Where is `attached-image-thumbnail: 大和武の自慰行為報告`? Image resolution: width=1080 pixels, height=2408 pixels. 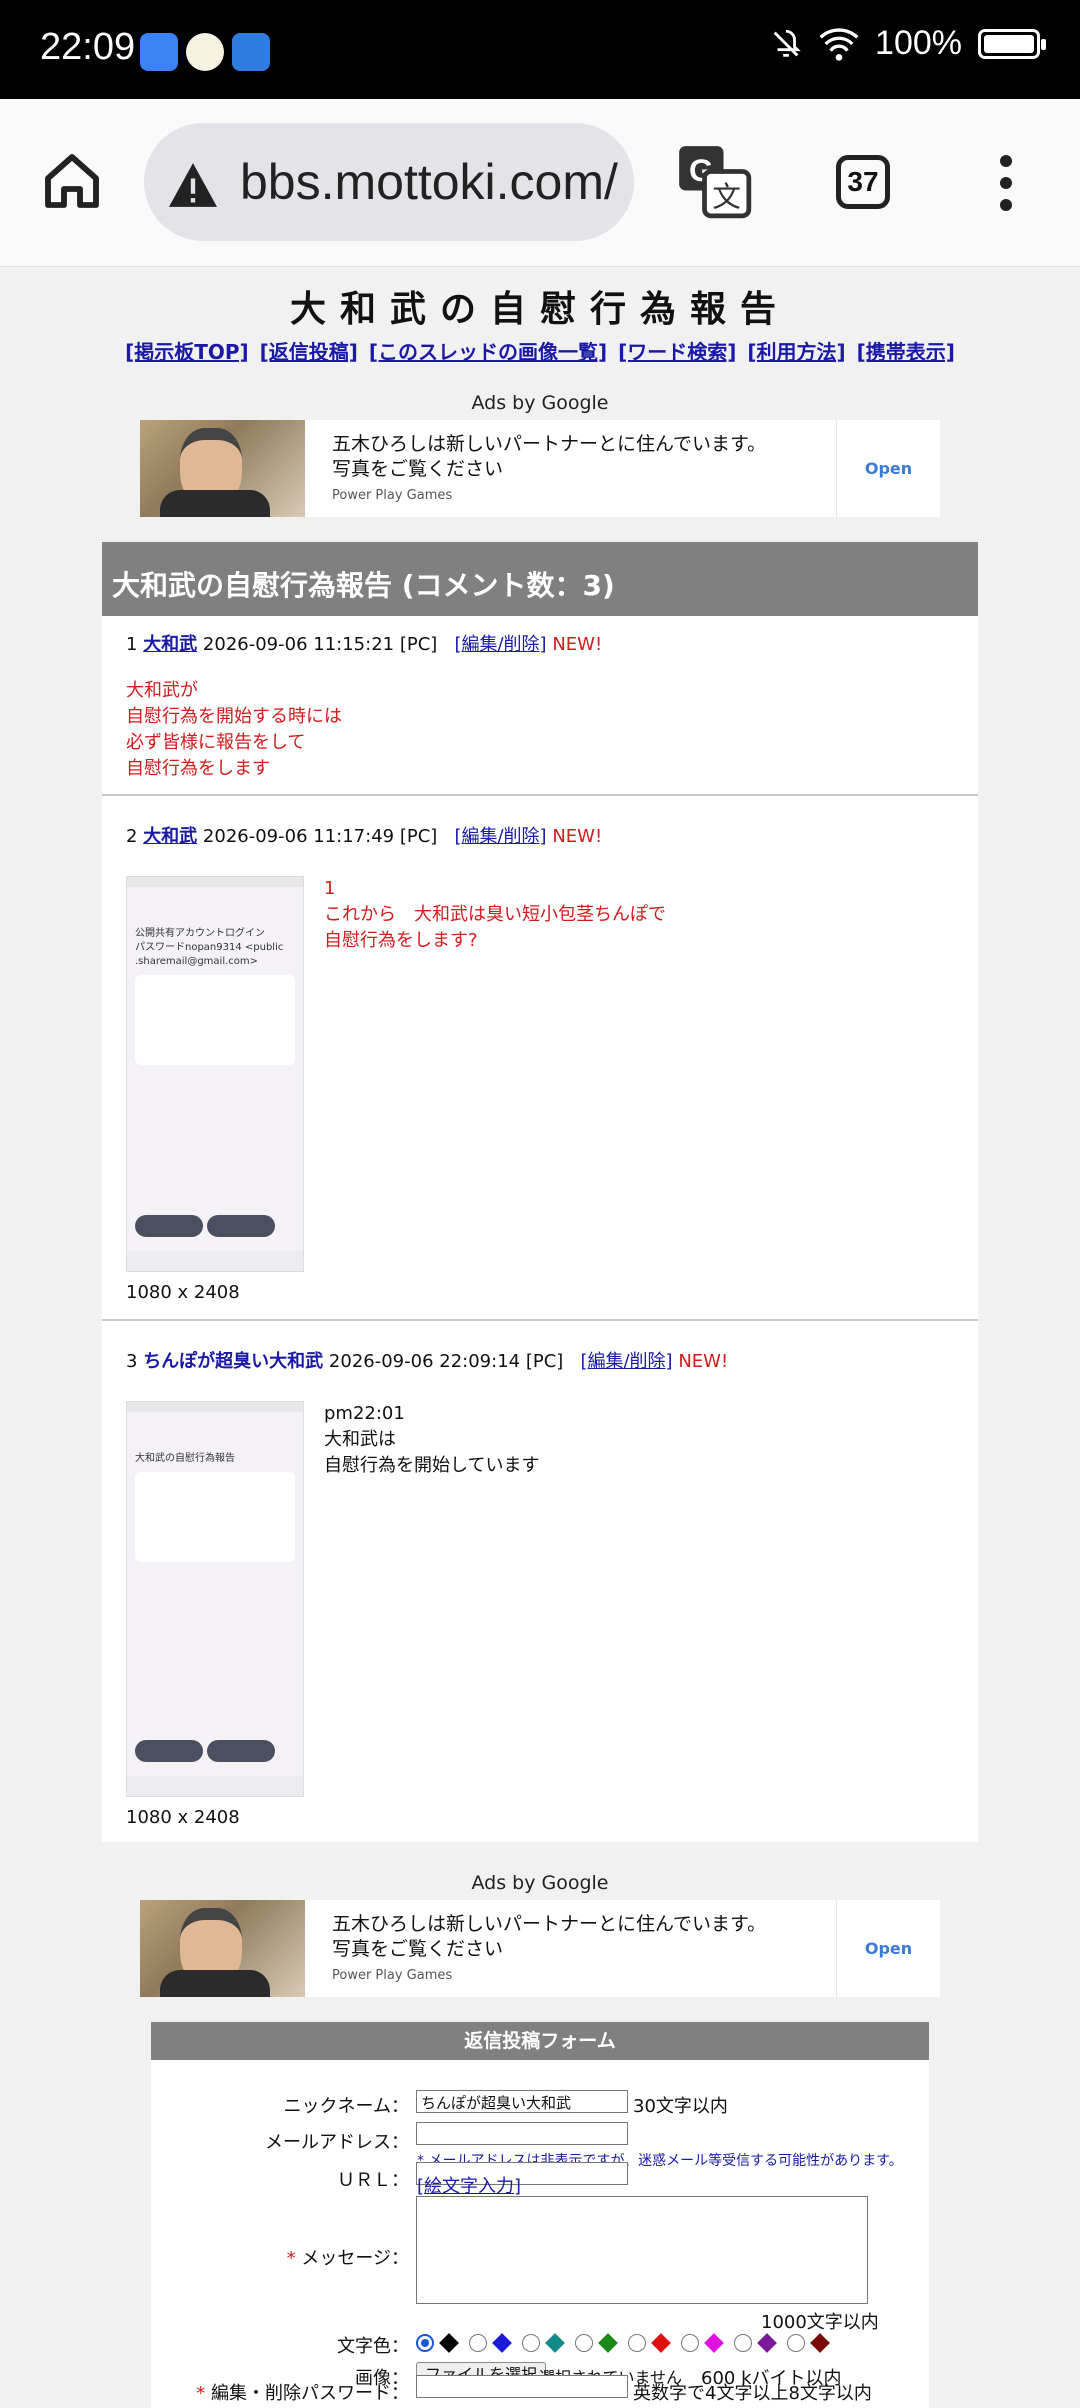
attached-image-thumbnail: 大和武の自慰行為報告 is located at coordinates (215, 1599).